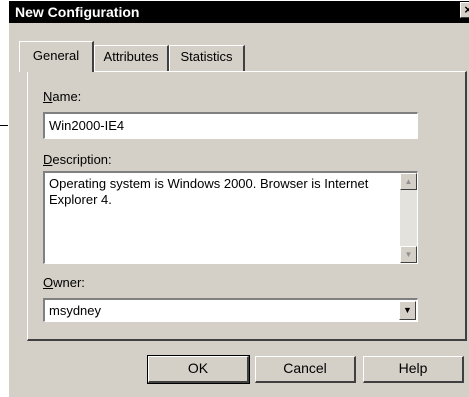  What do you see at coordinates (464, 10) in the screenshot?
I see `close-icon: ×` at bounding box center [464, 10].